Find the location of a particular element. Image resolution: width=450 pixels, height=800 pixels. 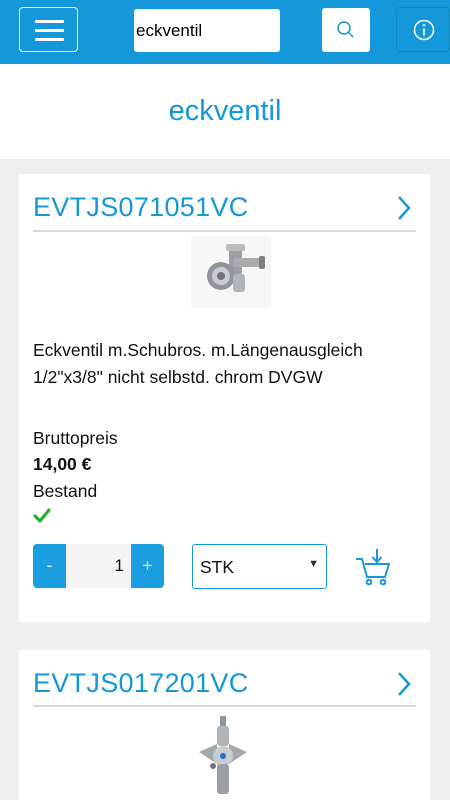

page-title: eckventil is located at coordinates (225, 111).